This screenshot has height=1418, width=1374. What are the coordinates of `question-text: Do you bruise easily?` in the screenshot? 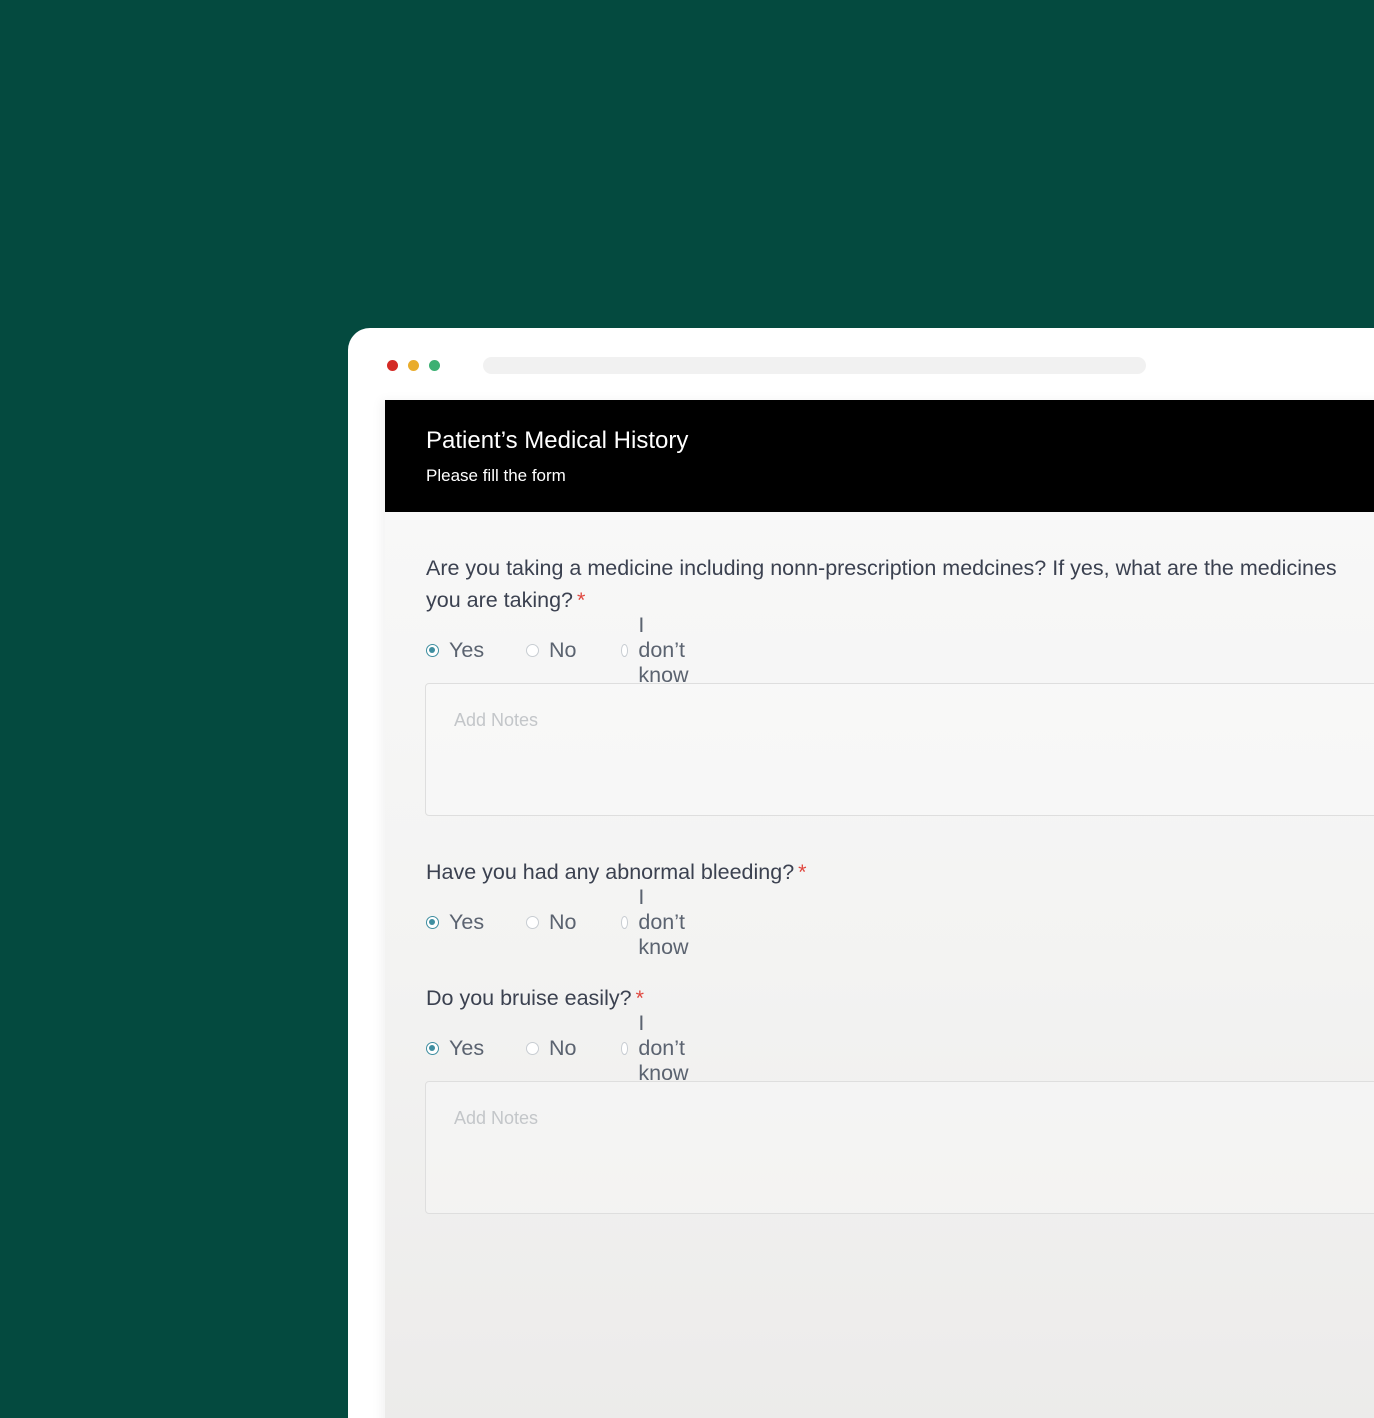 It's located at (529, 998).